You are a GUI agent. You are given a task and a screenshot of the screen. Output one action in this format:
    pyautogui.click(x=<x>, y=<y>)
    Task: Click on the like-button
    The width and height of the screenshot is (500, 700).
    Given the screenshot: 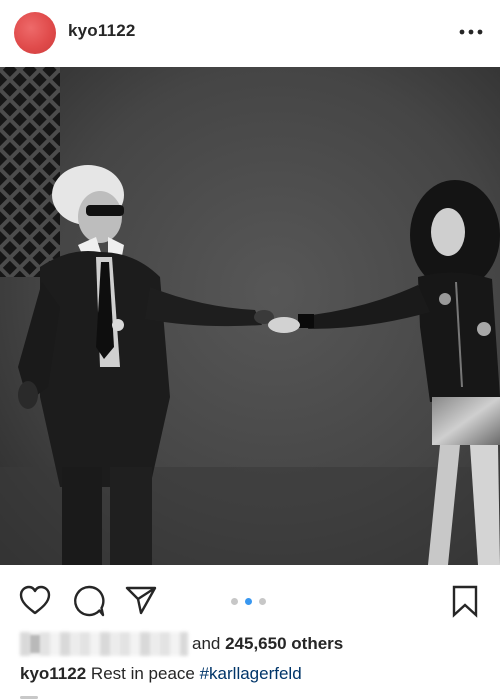 What is the action you would take?
    pyautogui.click(x=35, y=602)
    